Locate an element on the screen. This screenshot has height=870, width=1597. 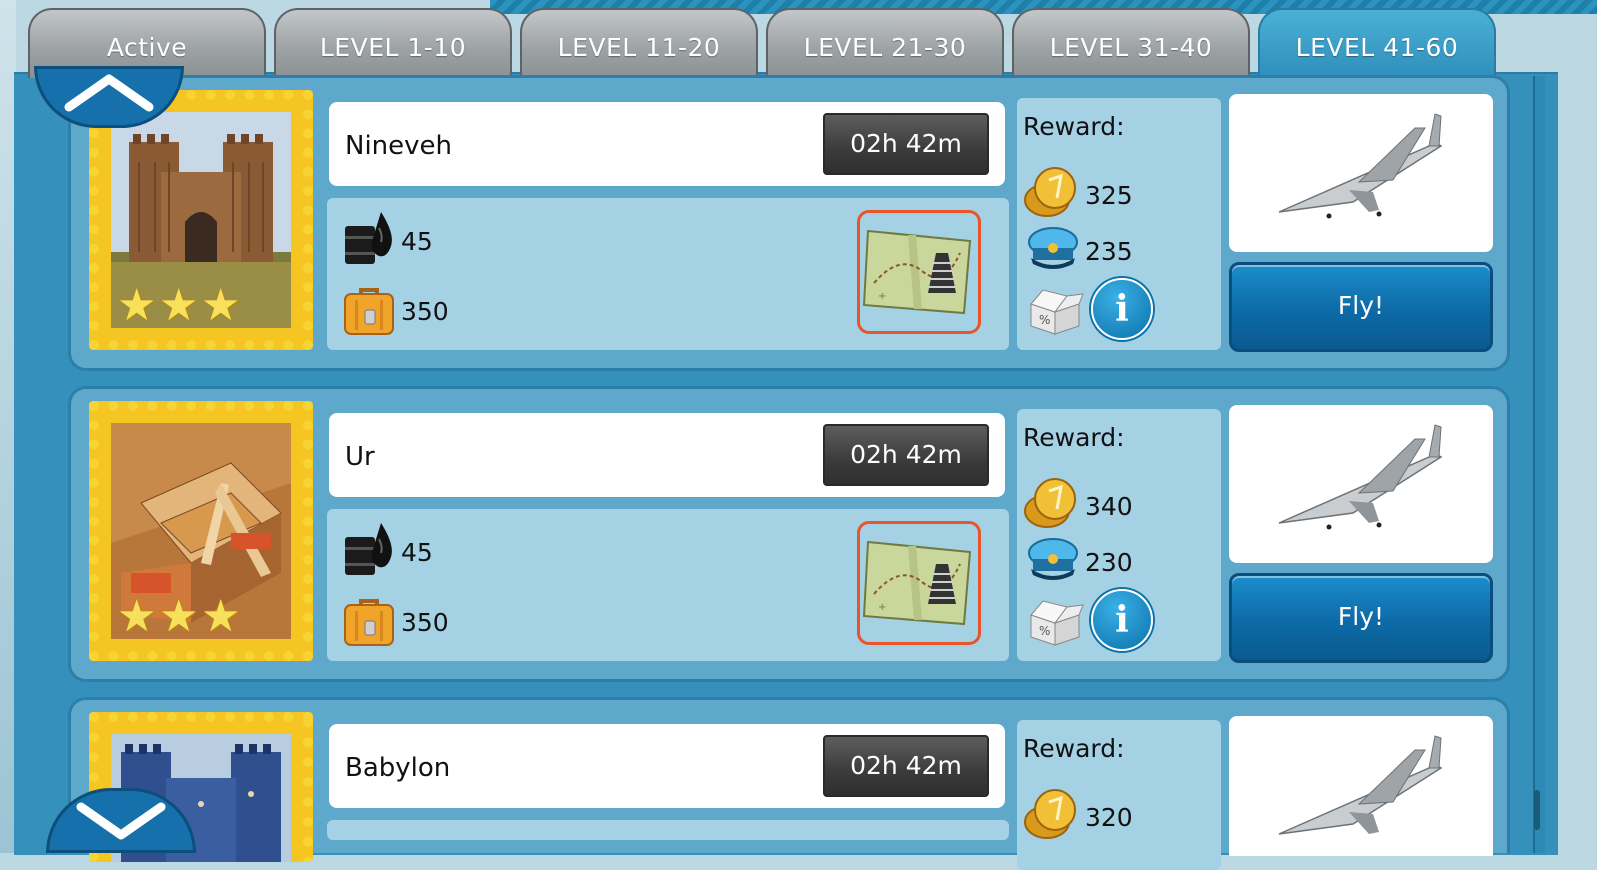
coins-amount: 340 is located at coordinates (1109, 506).